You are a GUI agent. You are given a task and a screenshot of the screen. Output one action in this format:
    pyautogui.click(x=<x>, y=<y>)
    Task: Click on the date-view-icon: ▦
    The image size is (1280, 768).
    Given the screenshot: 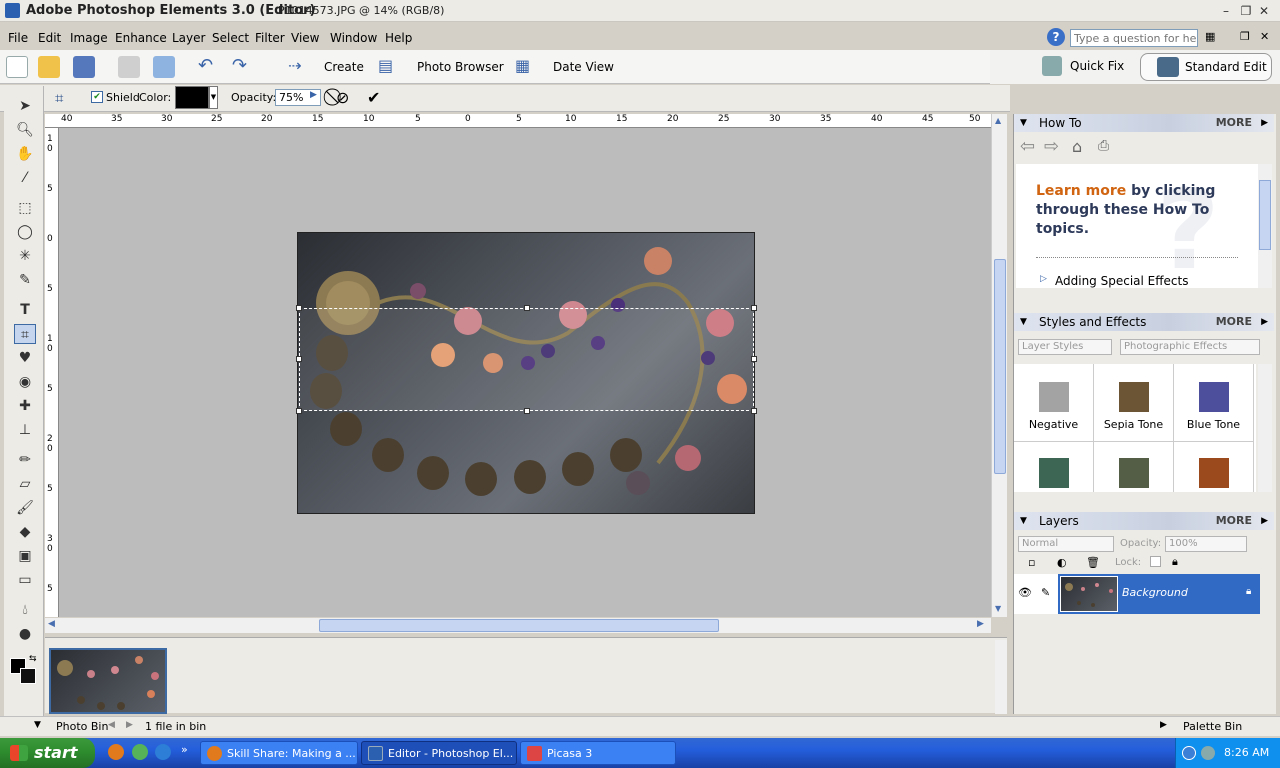 What is the action you would take?
    pyautogui.click(x=522, y=65)
    